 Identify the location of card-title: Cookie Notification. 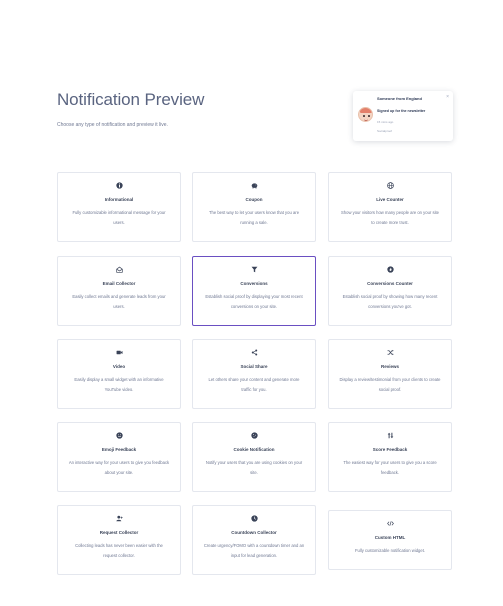
(254, 449).